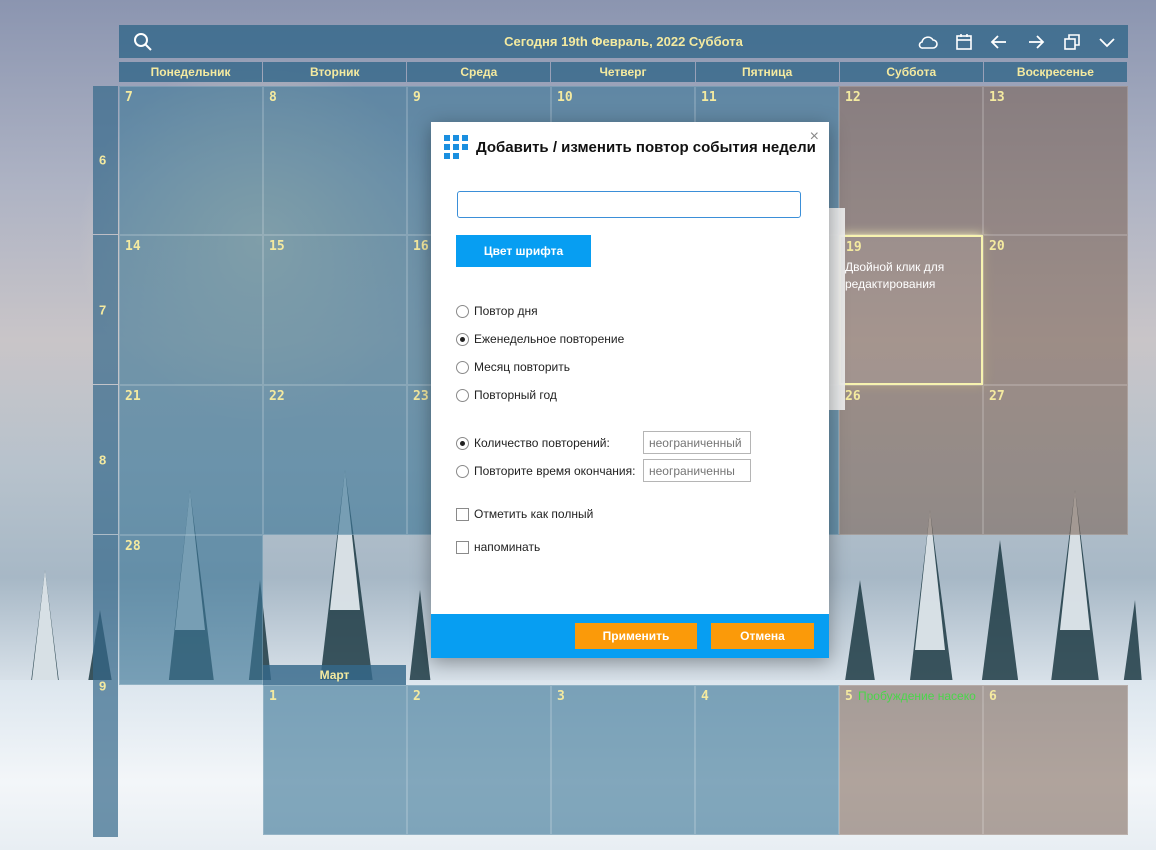 The width and height of the screenshot is (1156, 850). What do you see at coordinates (629, 204) in the screenshot?
I see `event-text-input` at bounding box center [629, 204].